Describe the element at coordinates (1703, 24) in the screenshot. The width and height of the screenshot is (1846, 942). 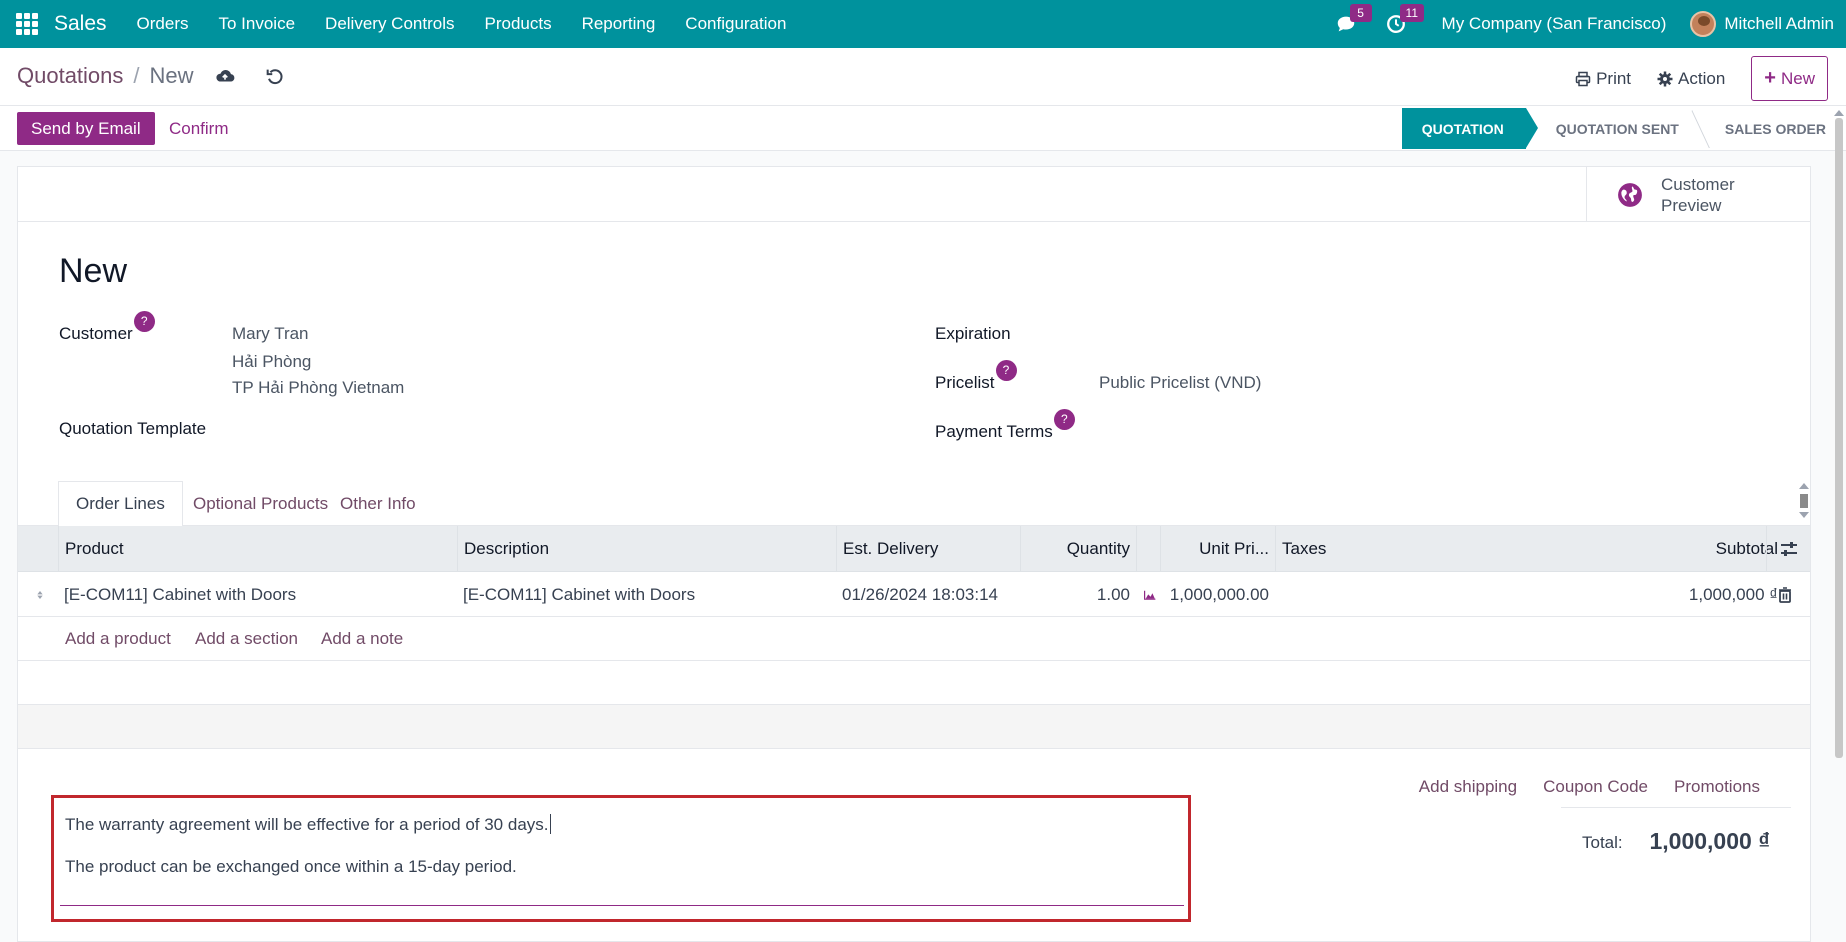
I see `avatar` at that location.